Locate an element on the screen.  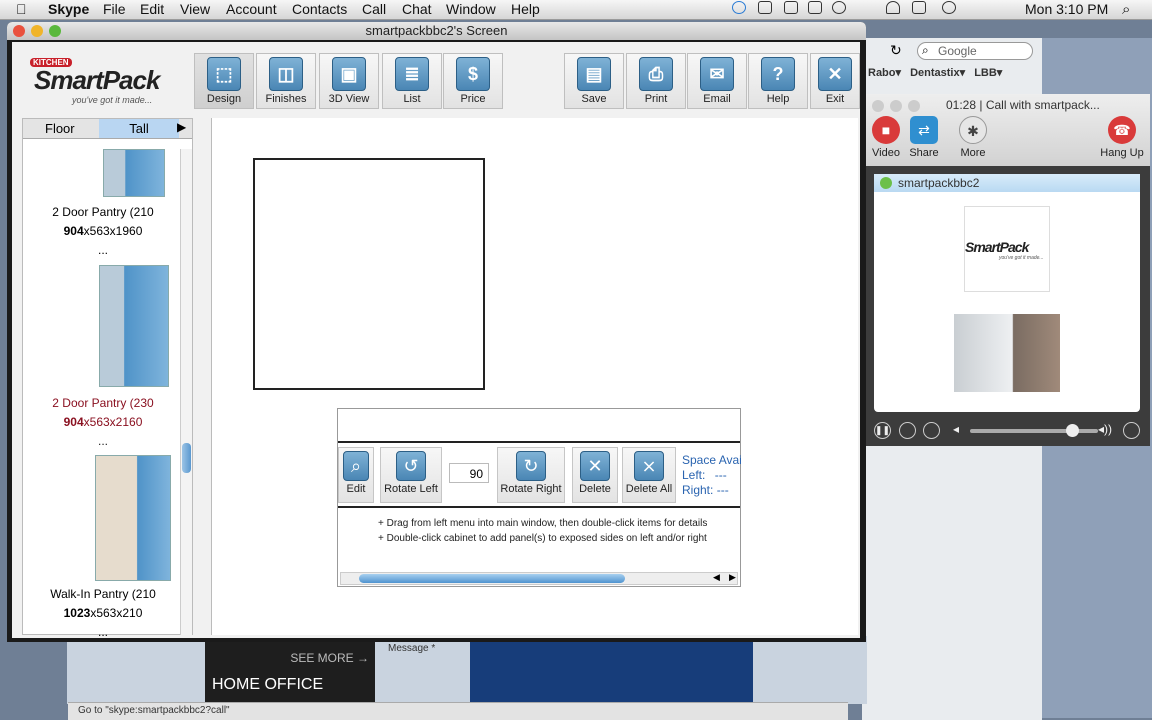
bookmark-dentastix: Dentastix▾ is located at coordinates (937, 73).